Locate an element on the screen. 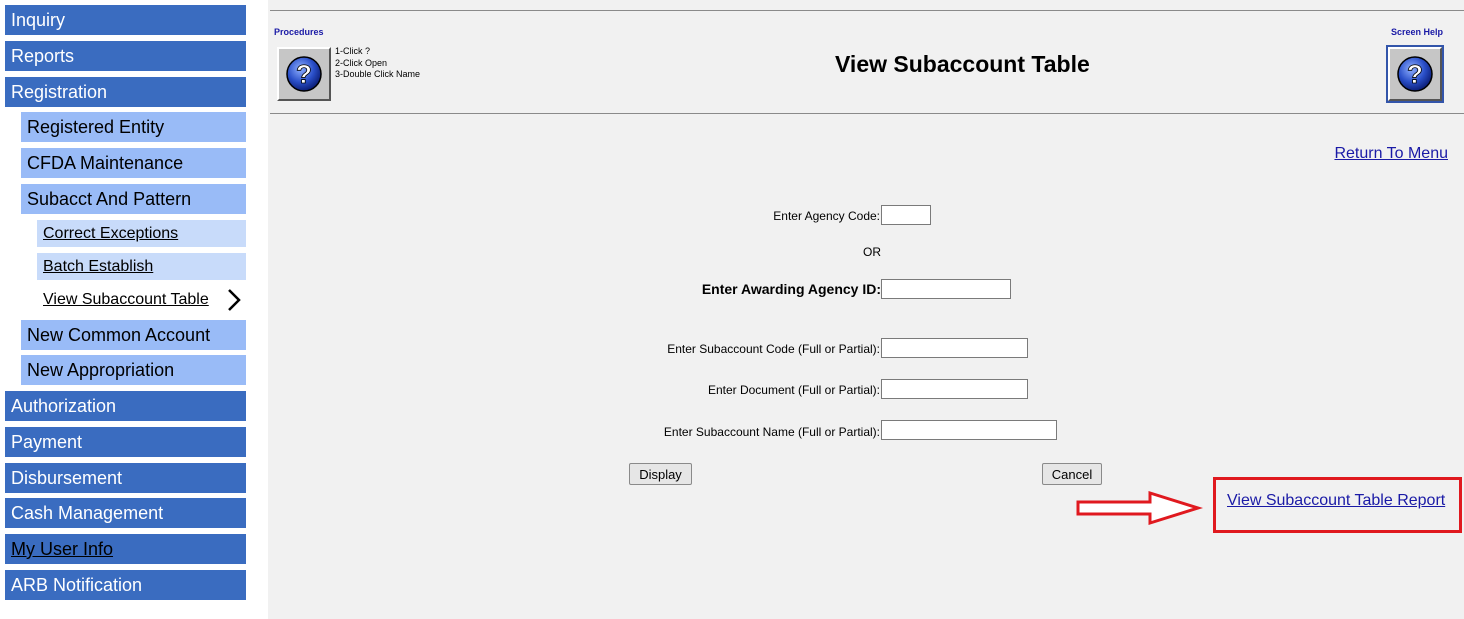  procedures-label: Procedures is located at coordinates (299, 32).